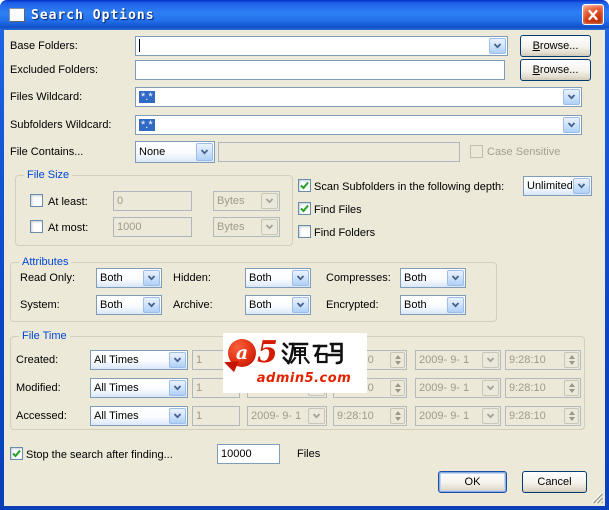 Image resolution: width=609 pixels, height=510 pixels. What do you see at coordinates (246, 201) in the screenshot?
I see `at-least-unit-combobox: Bytes` at bounding box center [246, 201].